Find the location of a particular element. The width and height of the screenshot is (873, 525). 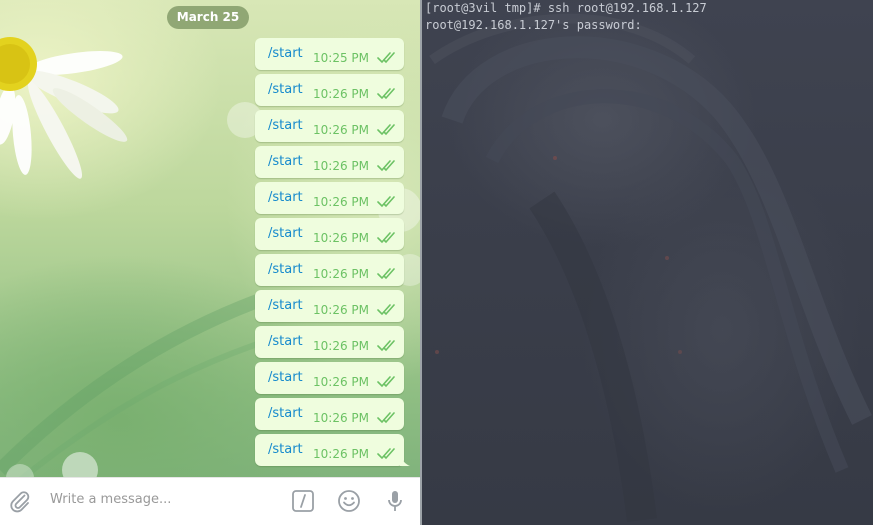

message-bubble: /start 10:25 PM is located at coordinates (329, 54).